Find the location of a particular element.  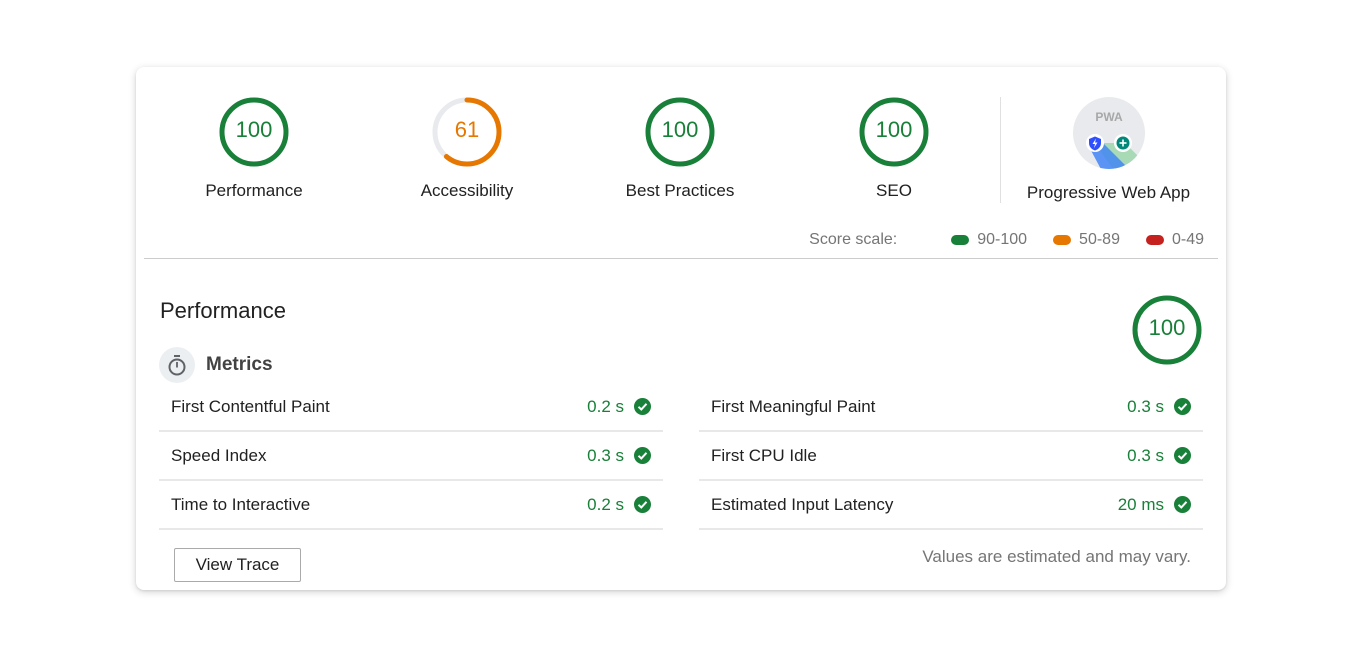

performance-section-gauge: 100 is located at coordinates (1167, 330).